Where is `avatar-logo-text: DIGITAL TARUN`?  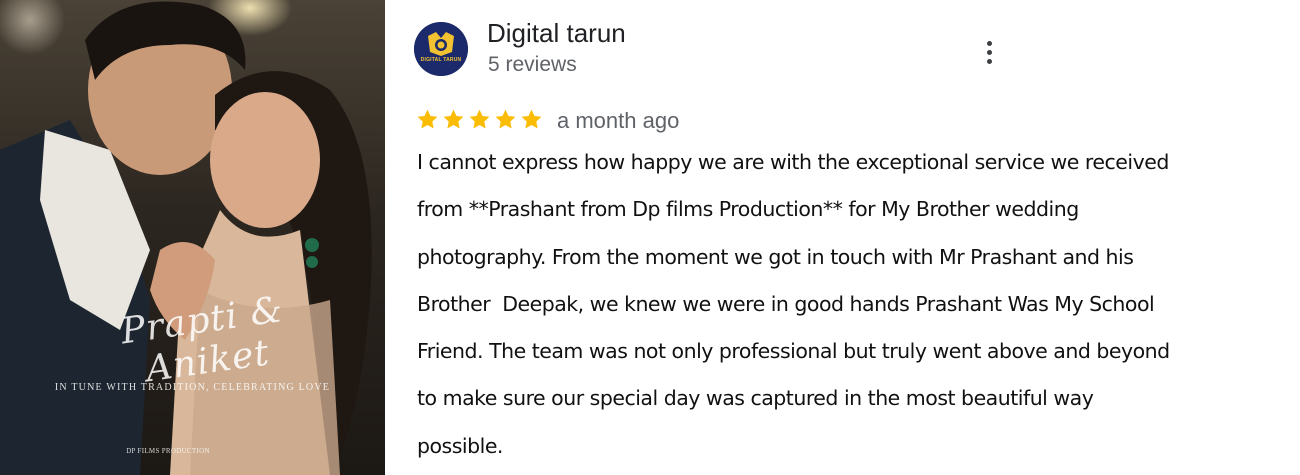
avatar-logo-text: DIGITAL TARUN is located at coordinates (441, 60).